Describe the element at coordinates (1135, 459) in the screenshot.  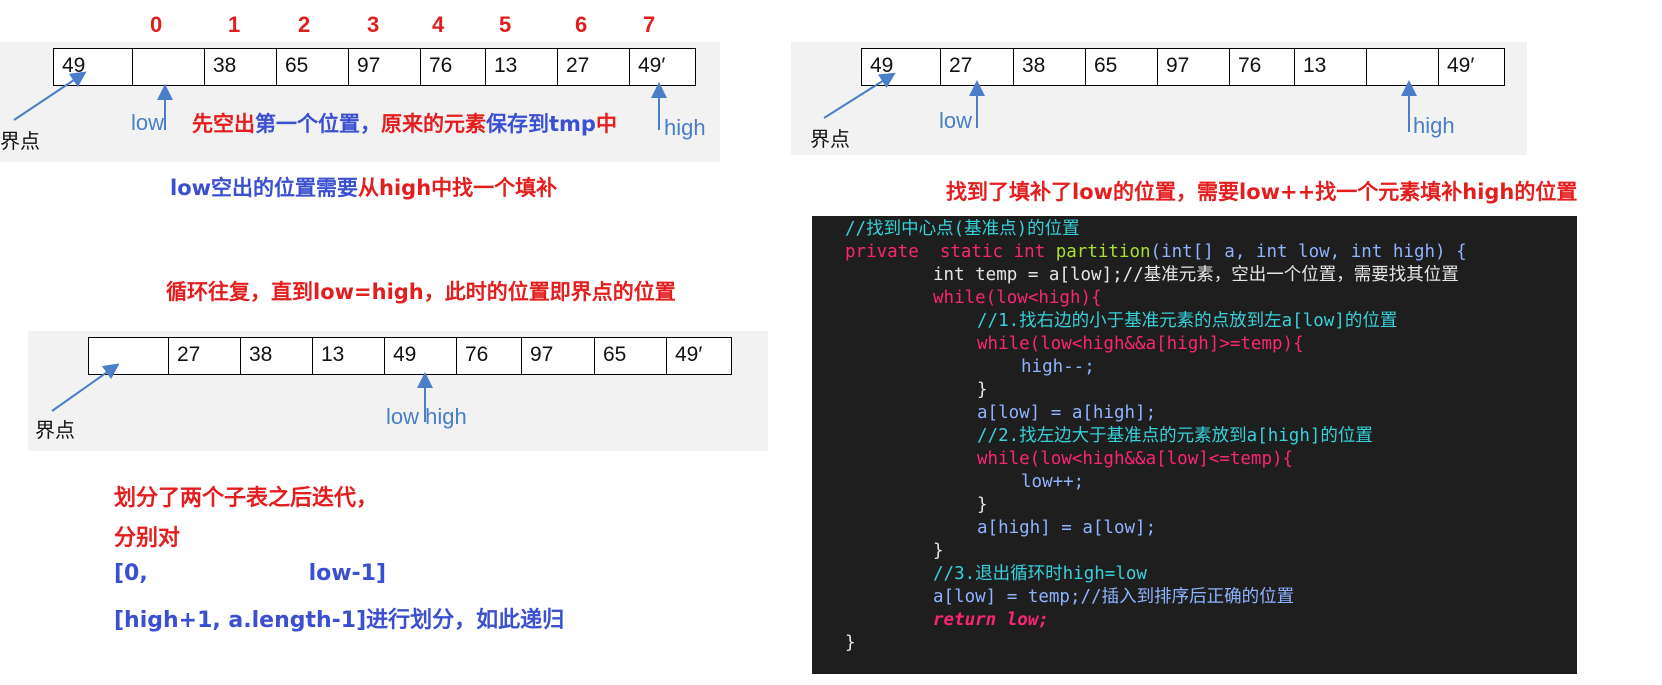
I see `code-line: while(low<high&&a[low]<=temp){` at that location.